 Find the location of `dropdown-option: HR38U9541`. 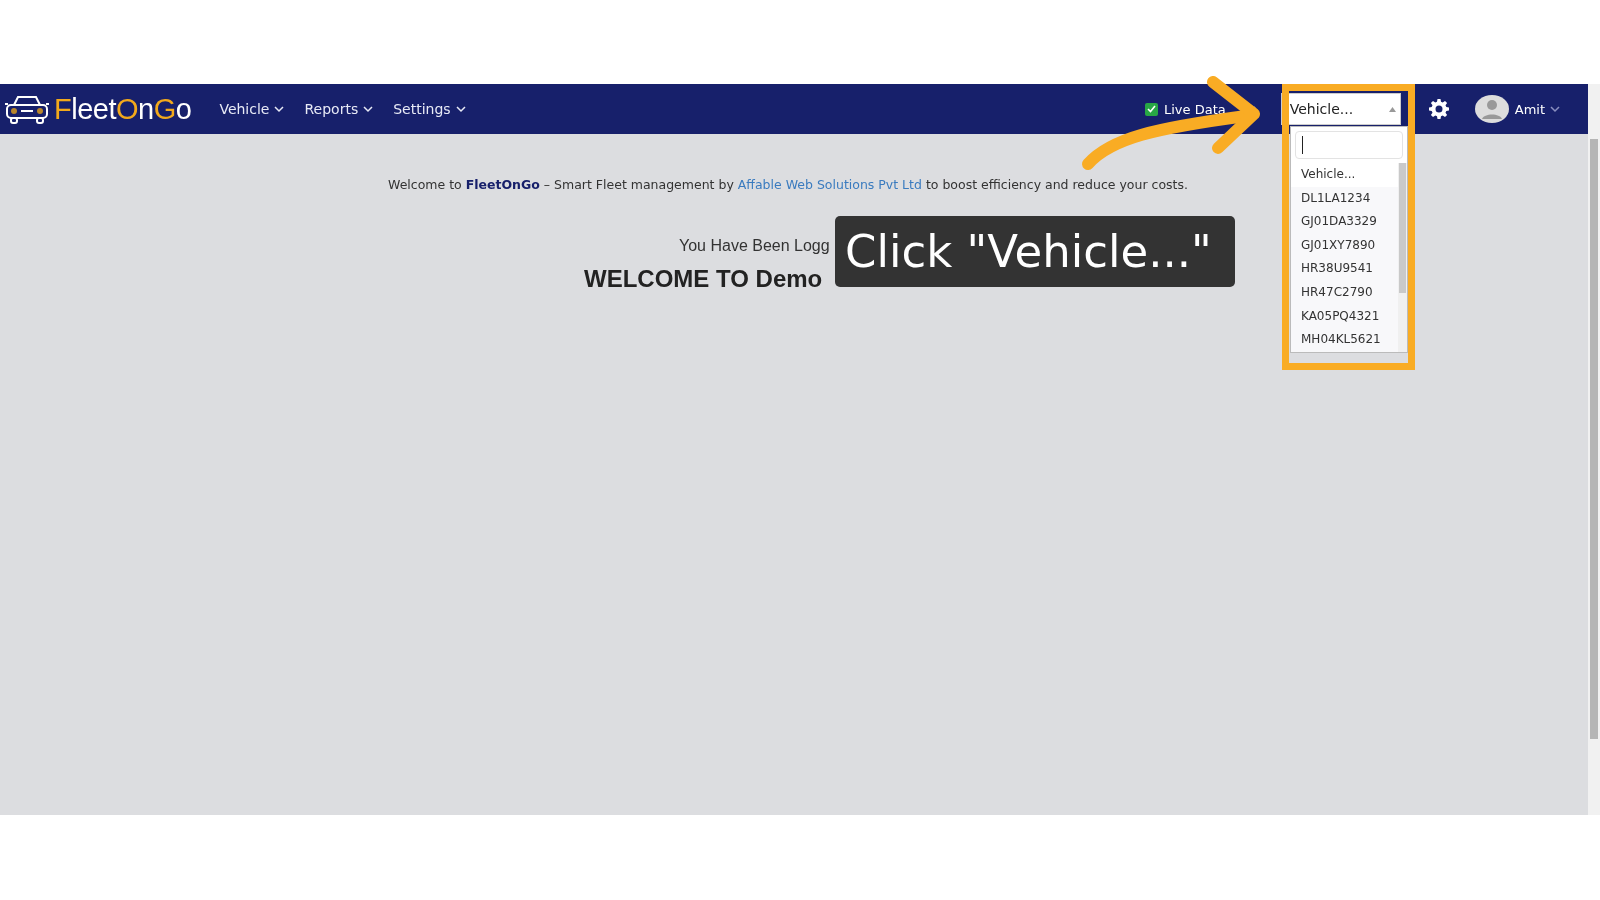

dropdown-option: HR38U9541 is located at coordinates (1344, 269).